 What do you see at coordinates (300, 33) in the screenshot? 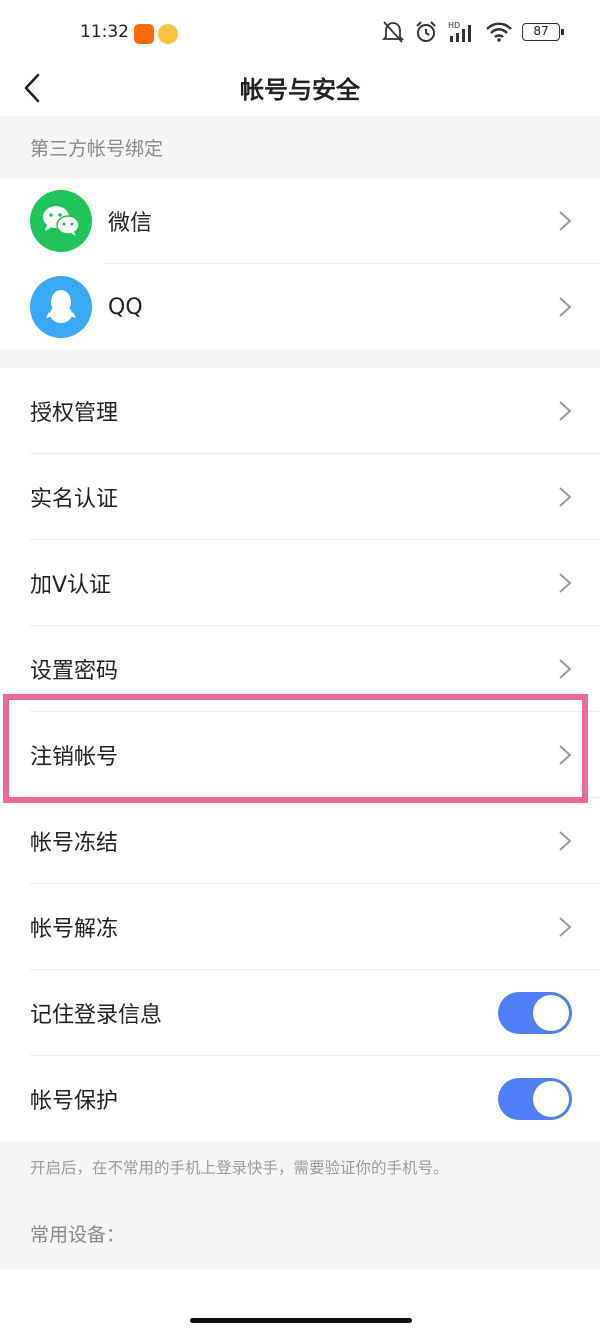
I see `status-bar: 11:32 HD 87` at bounding box center [300, 33].